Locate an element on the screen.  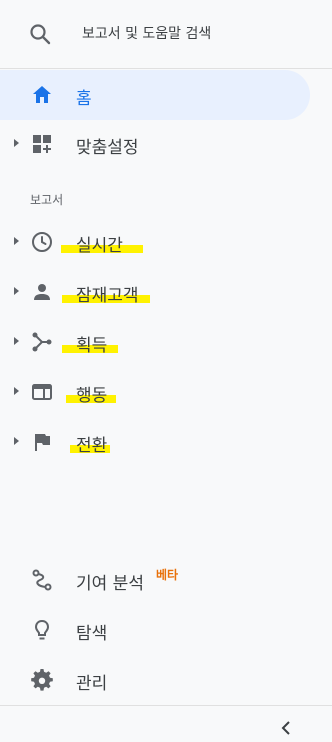
nav-item-home: 홈 is located at coordinates (155, 95).